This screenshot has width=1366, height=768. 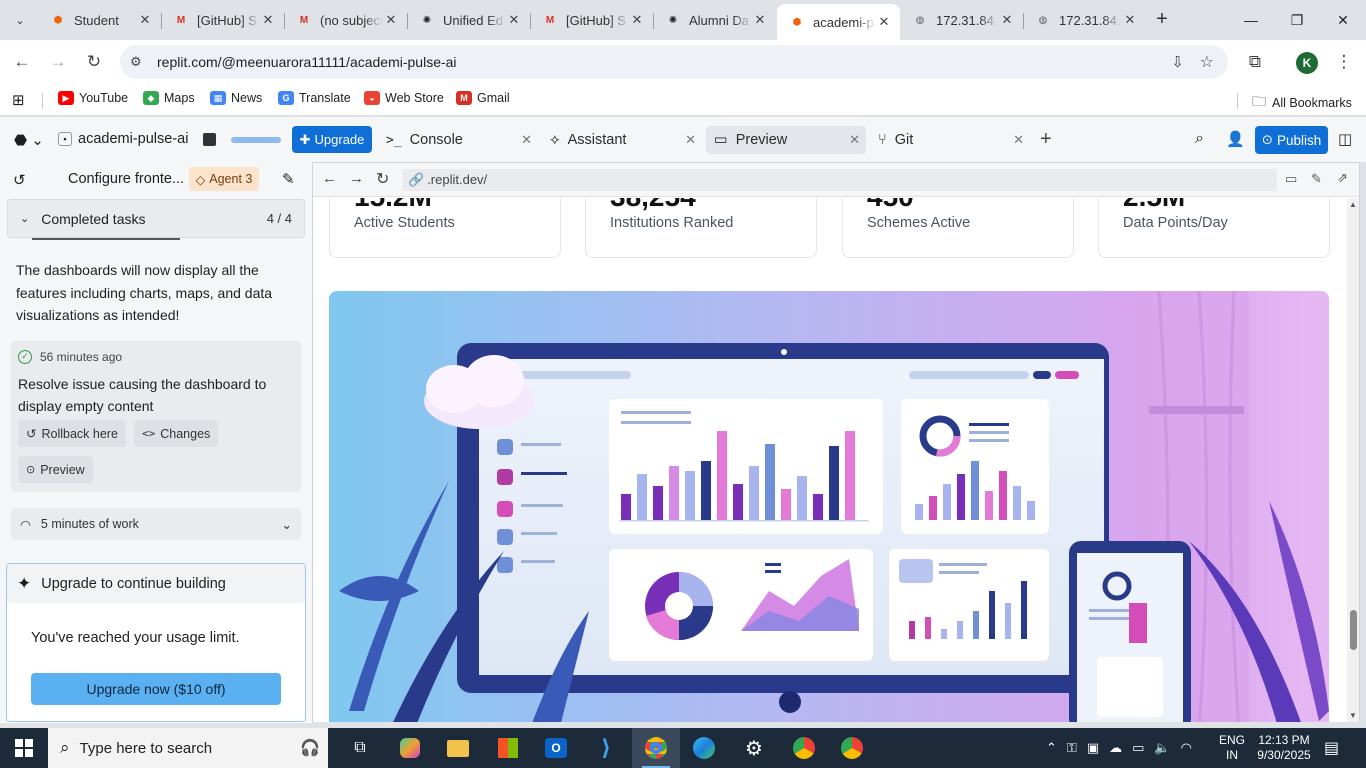 What do you see at coordinates (188, 748) in the screenshot?
I see `taskbar-search: ⌕ Type here to search 🎧` at bounding box center [188, 748].